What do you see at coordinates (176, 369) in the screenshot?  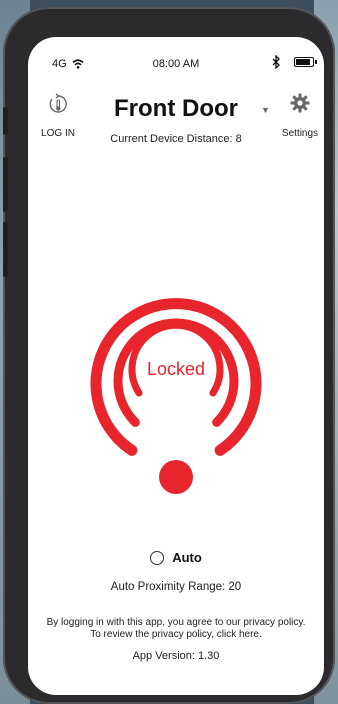 I see `lock-status-label: Locked` at bounding box center [176, 369].